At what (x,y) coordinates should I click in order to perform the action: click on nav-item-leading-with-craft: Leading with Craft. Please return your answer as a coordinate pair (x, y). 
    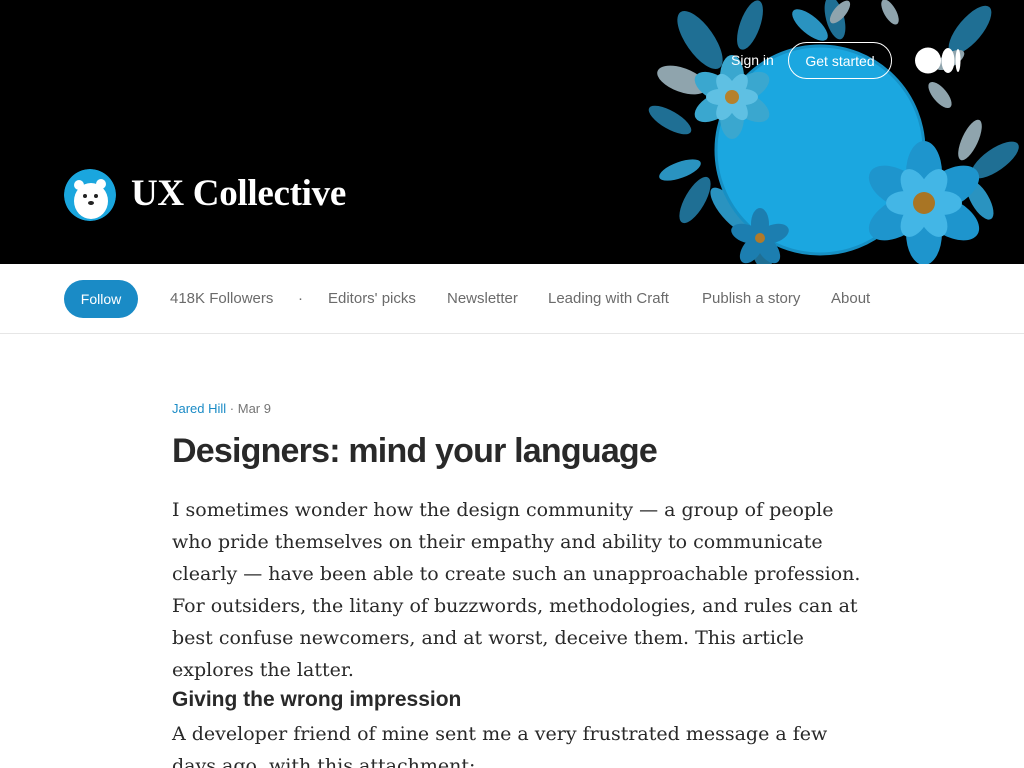
    Looking at the image, I should click on (608, 298).